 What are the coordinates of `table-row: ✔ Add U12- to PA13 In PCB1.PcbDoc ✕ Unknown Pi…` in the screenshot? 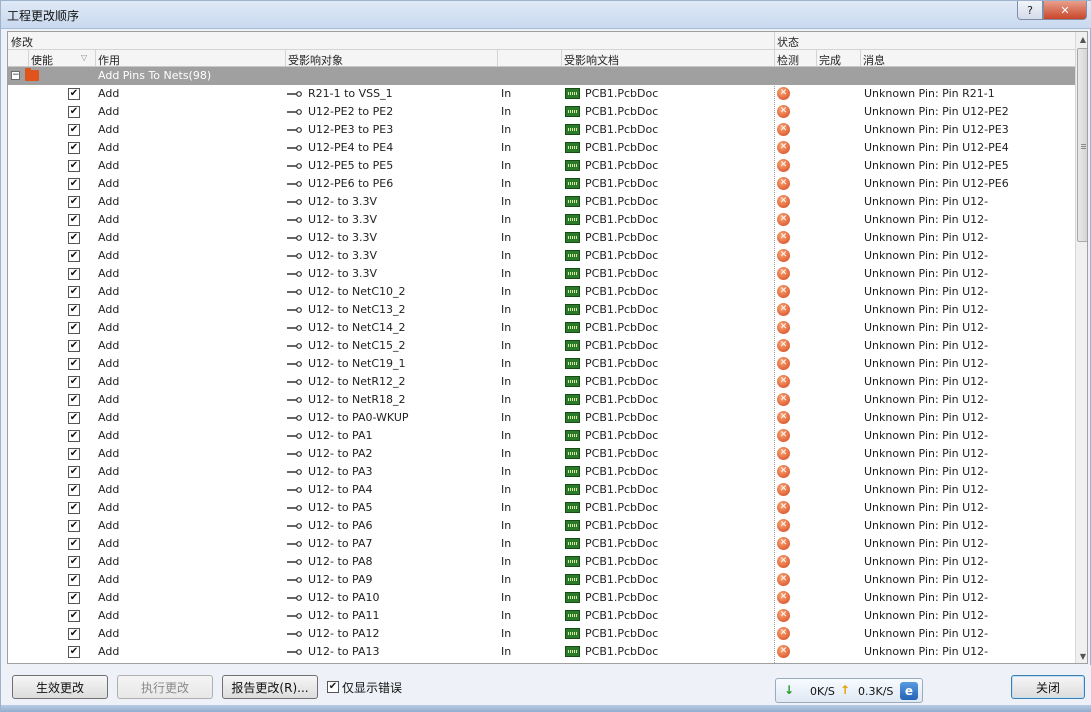 It's located at (541, 652).